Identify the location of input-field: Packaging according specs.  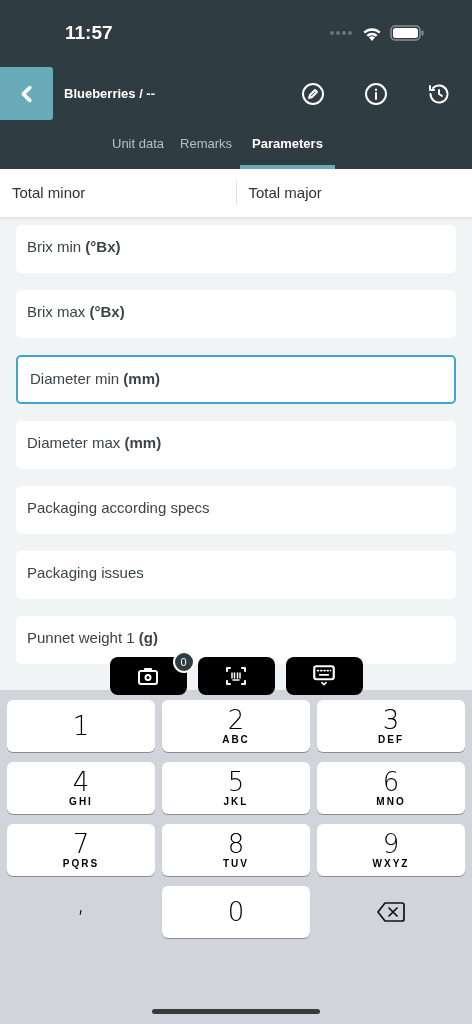
(236, 510).